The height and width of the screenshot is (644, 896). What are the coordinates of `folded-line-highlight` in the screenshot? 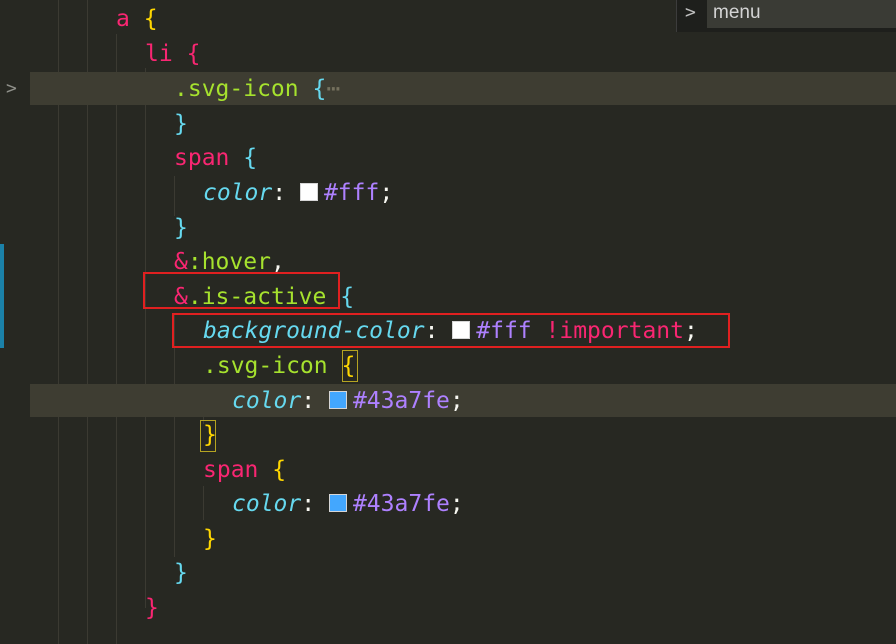 It's located at (463, 88).